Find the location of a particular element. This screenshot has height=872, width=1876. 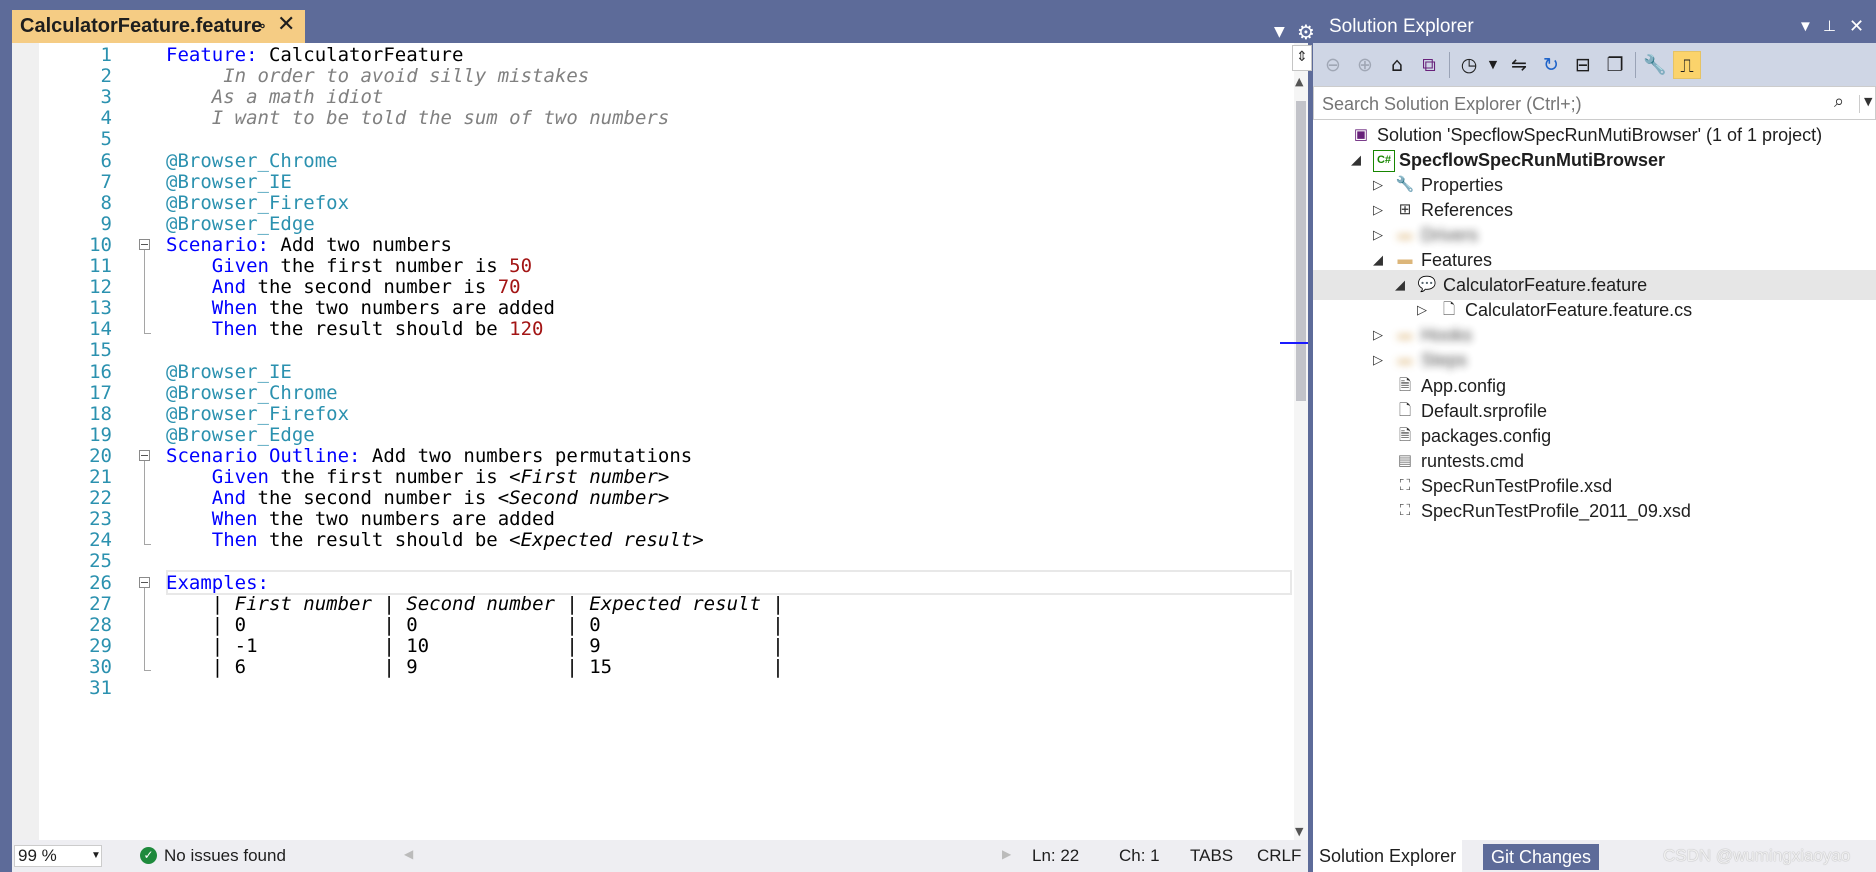

preview-selected-items-icon: ⎍ is located at coordinates (1687, 65).